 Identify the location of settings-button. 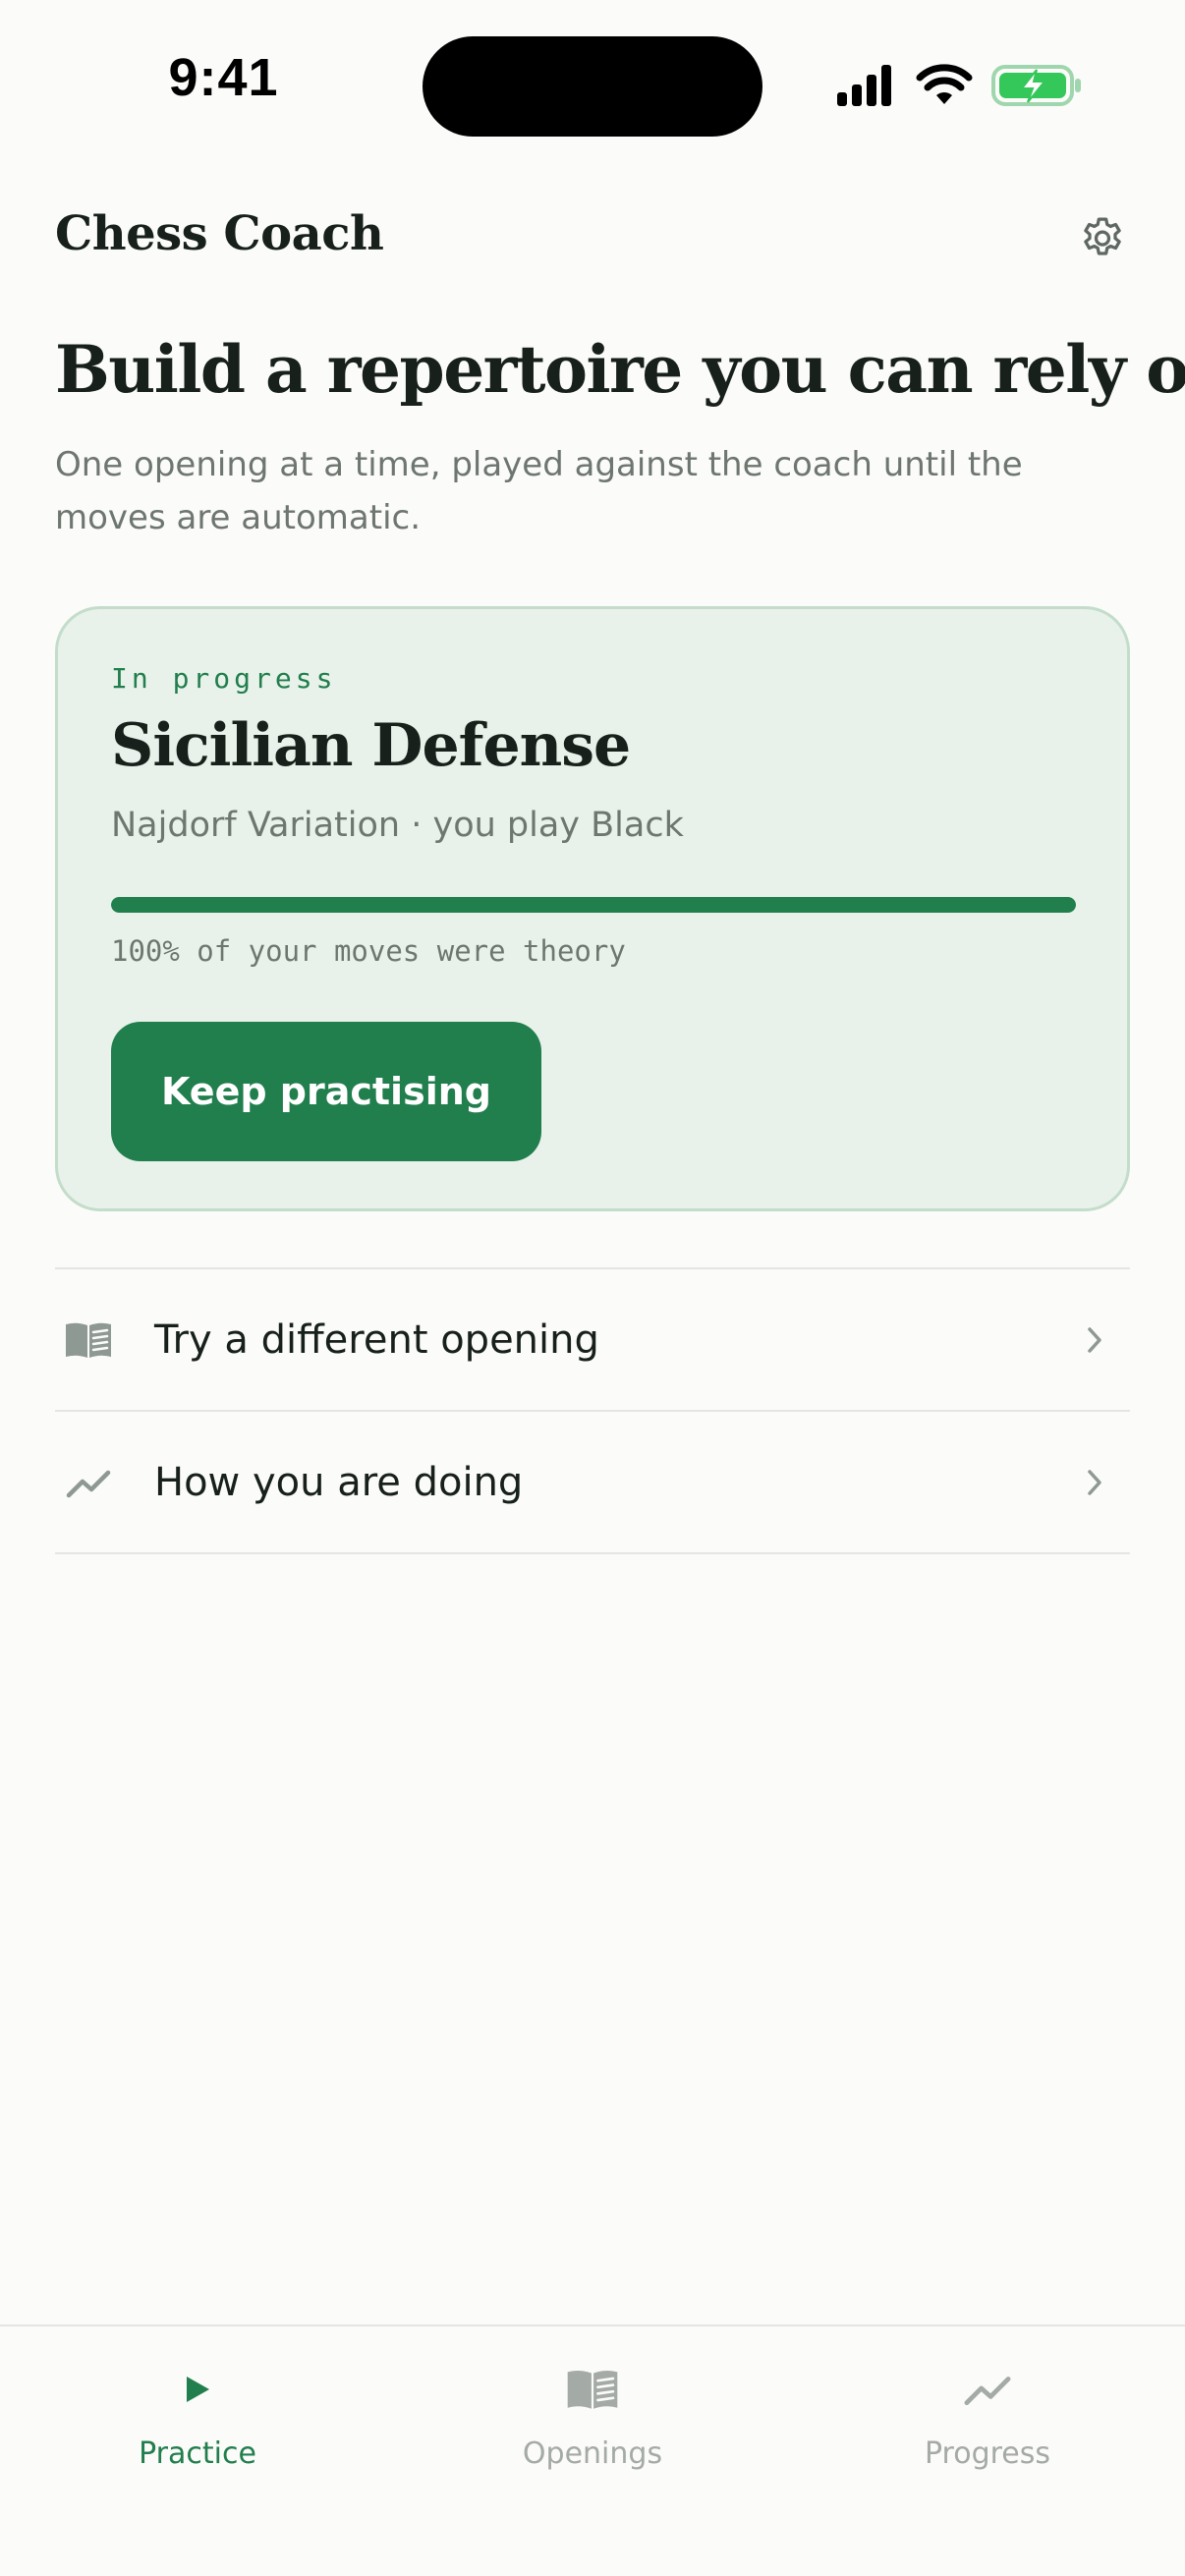
(1103, 238).